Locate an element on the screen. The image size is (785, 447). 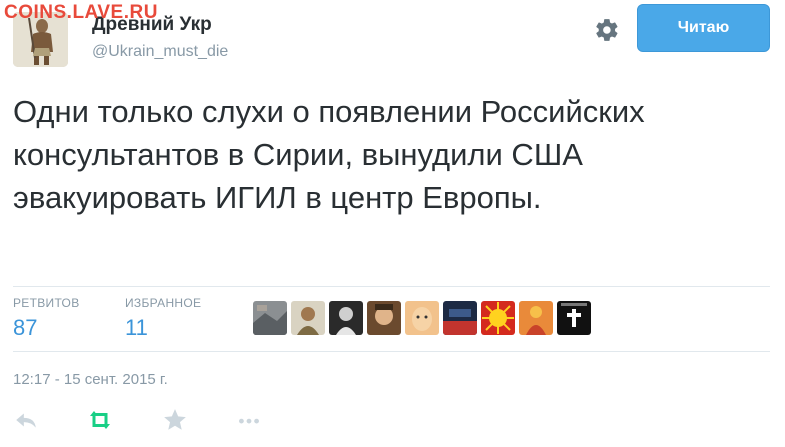
retweets-label: РЕТВИТОВ is located at coordinates (46, 303).